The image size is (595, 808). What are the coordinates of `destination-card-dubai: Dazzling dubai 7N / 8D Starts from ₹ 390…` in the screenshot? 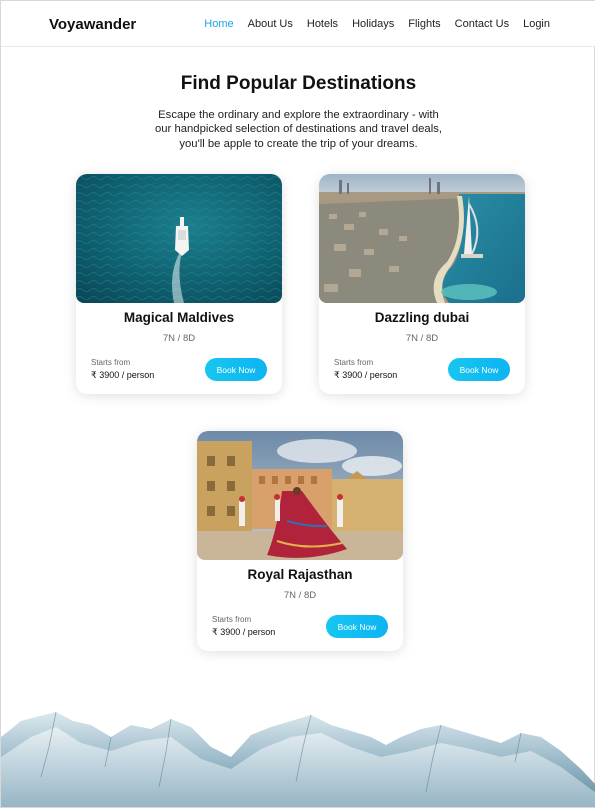 It's located at (422, 284).